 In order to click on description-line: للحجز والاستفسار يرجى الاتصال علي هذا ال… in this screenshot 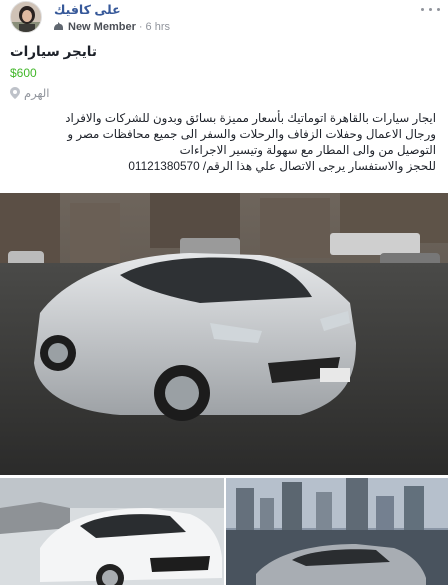, I will do `click(282, 166)`.